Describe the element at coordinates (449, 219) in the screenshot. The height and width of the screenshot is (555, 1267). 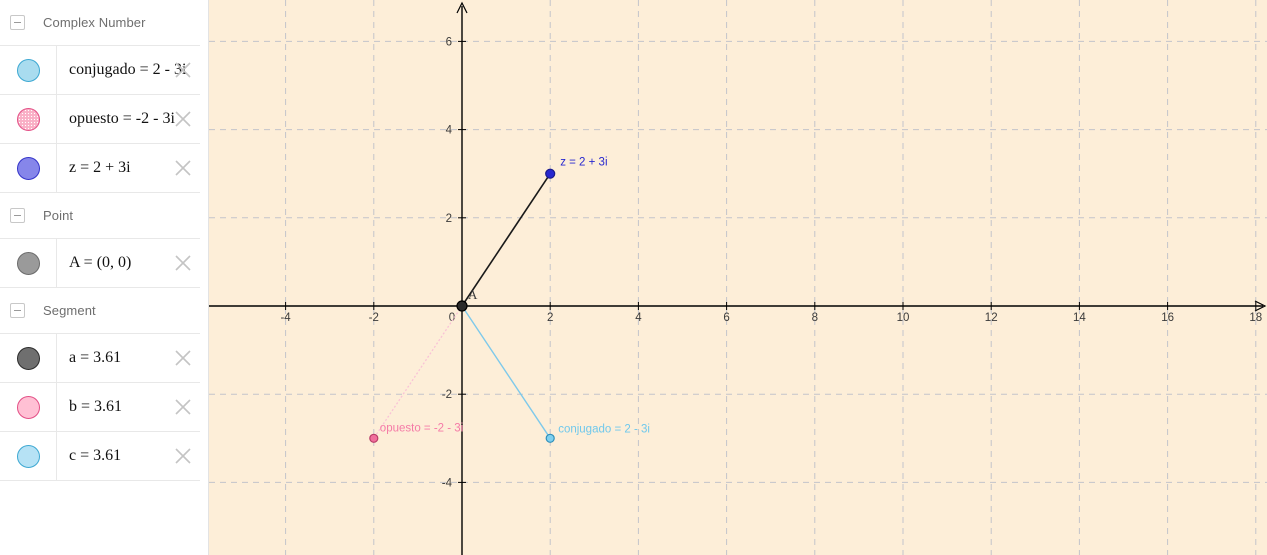
I see `y-tick-label: 2` at that location.